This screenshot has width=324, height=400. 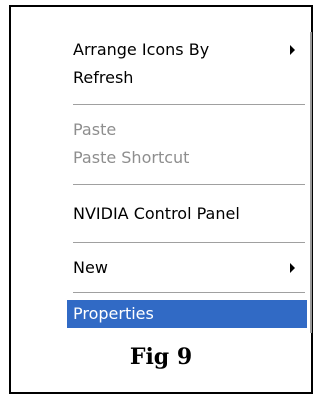 I want to click on menu-item-label: NVIDIA Control Panel, so click(x=156, y=213).